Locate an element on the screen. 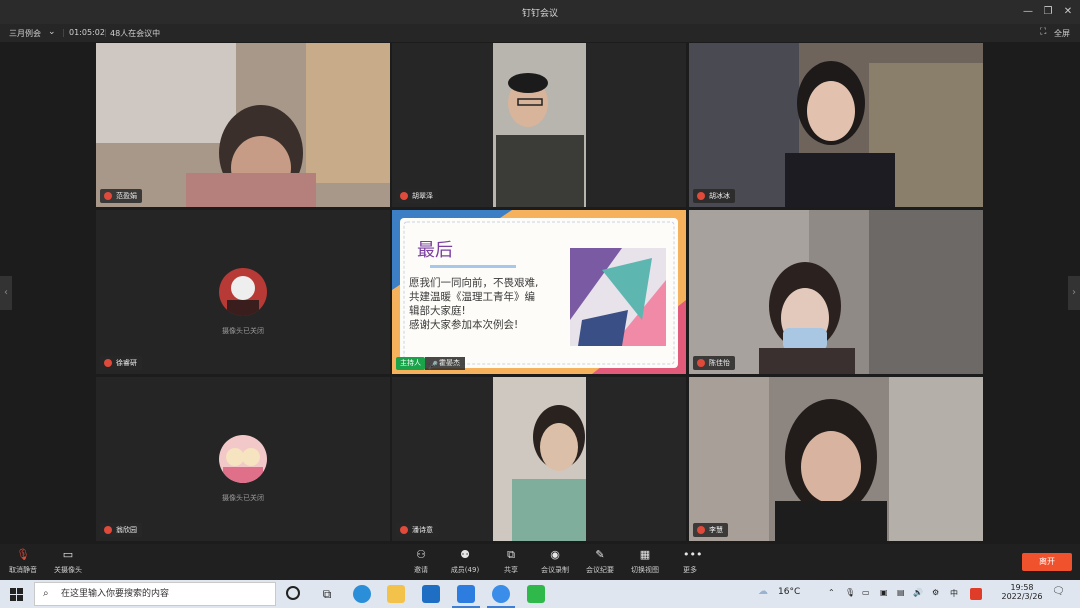 The image size is (1080, 608). participant-name: 胡冰冰 is located at coordinates (719, 196).